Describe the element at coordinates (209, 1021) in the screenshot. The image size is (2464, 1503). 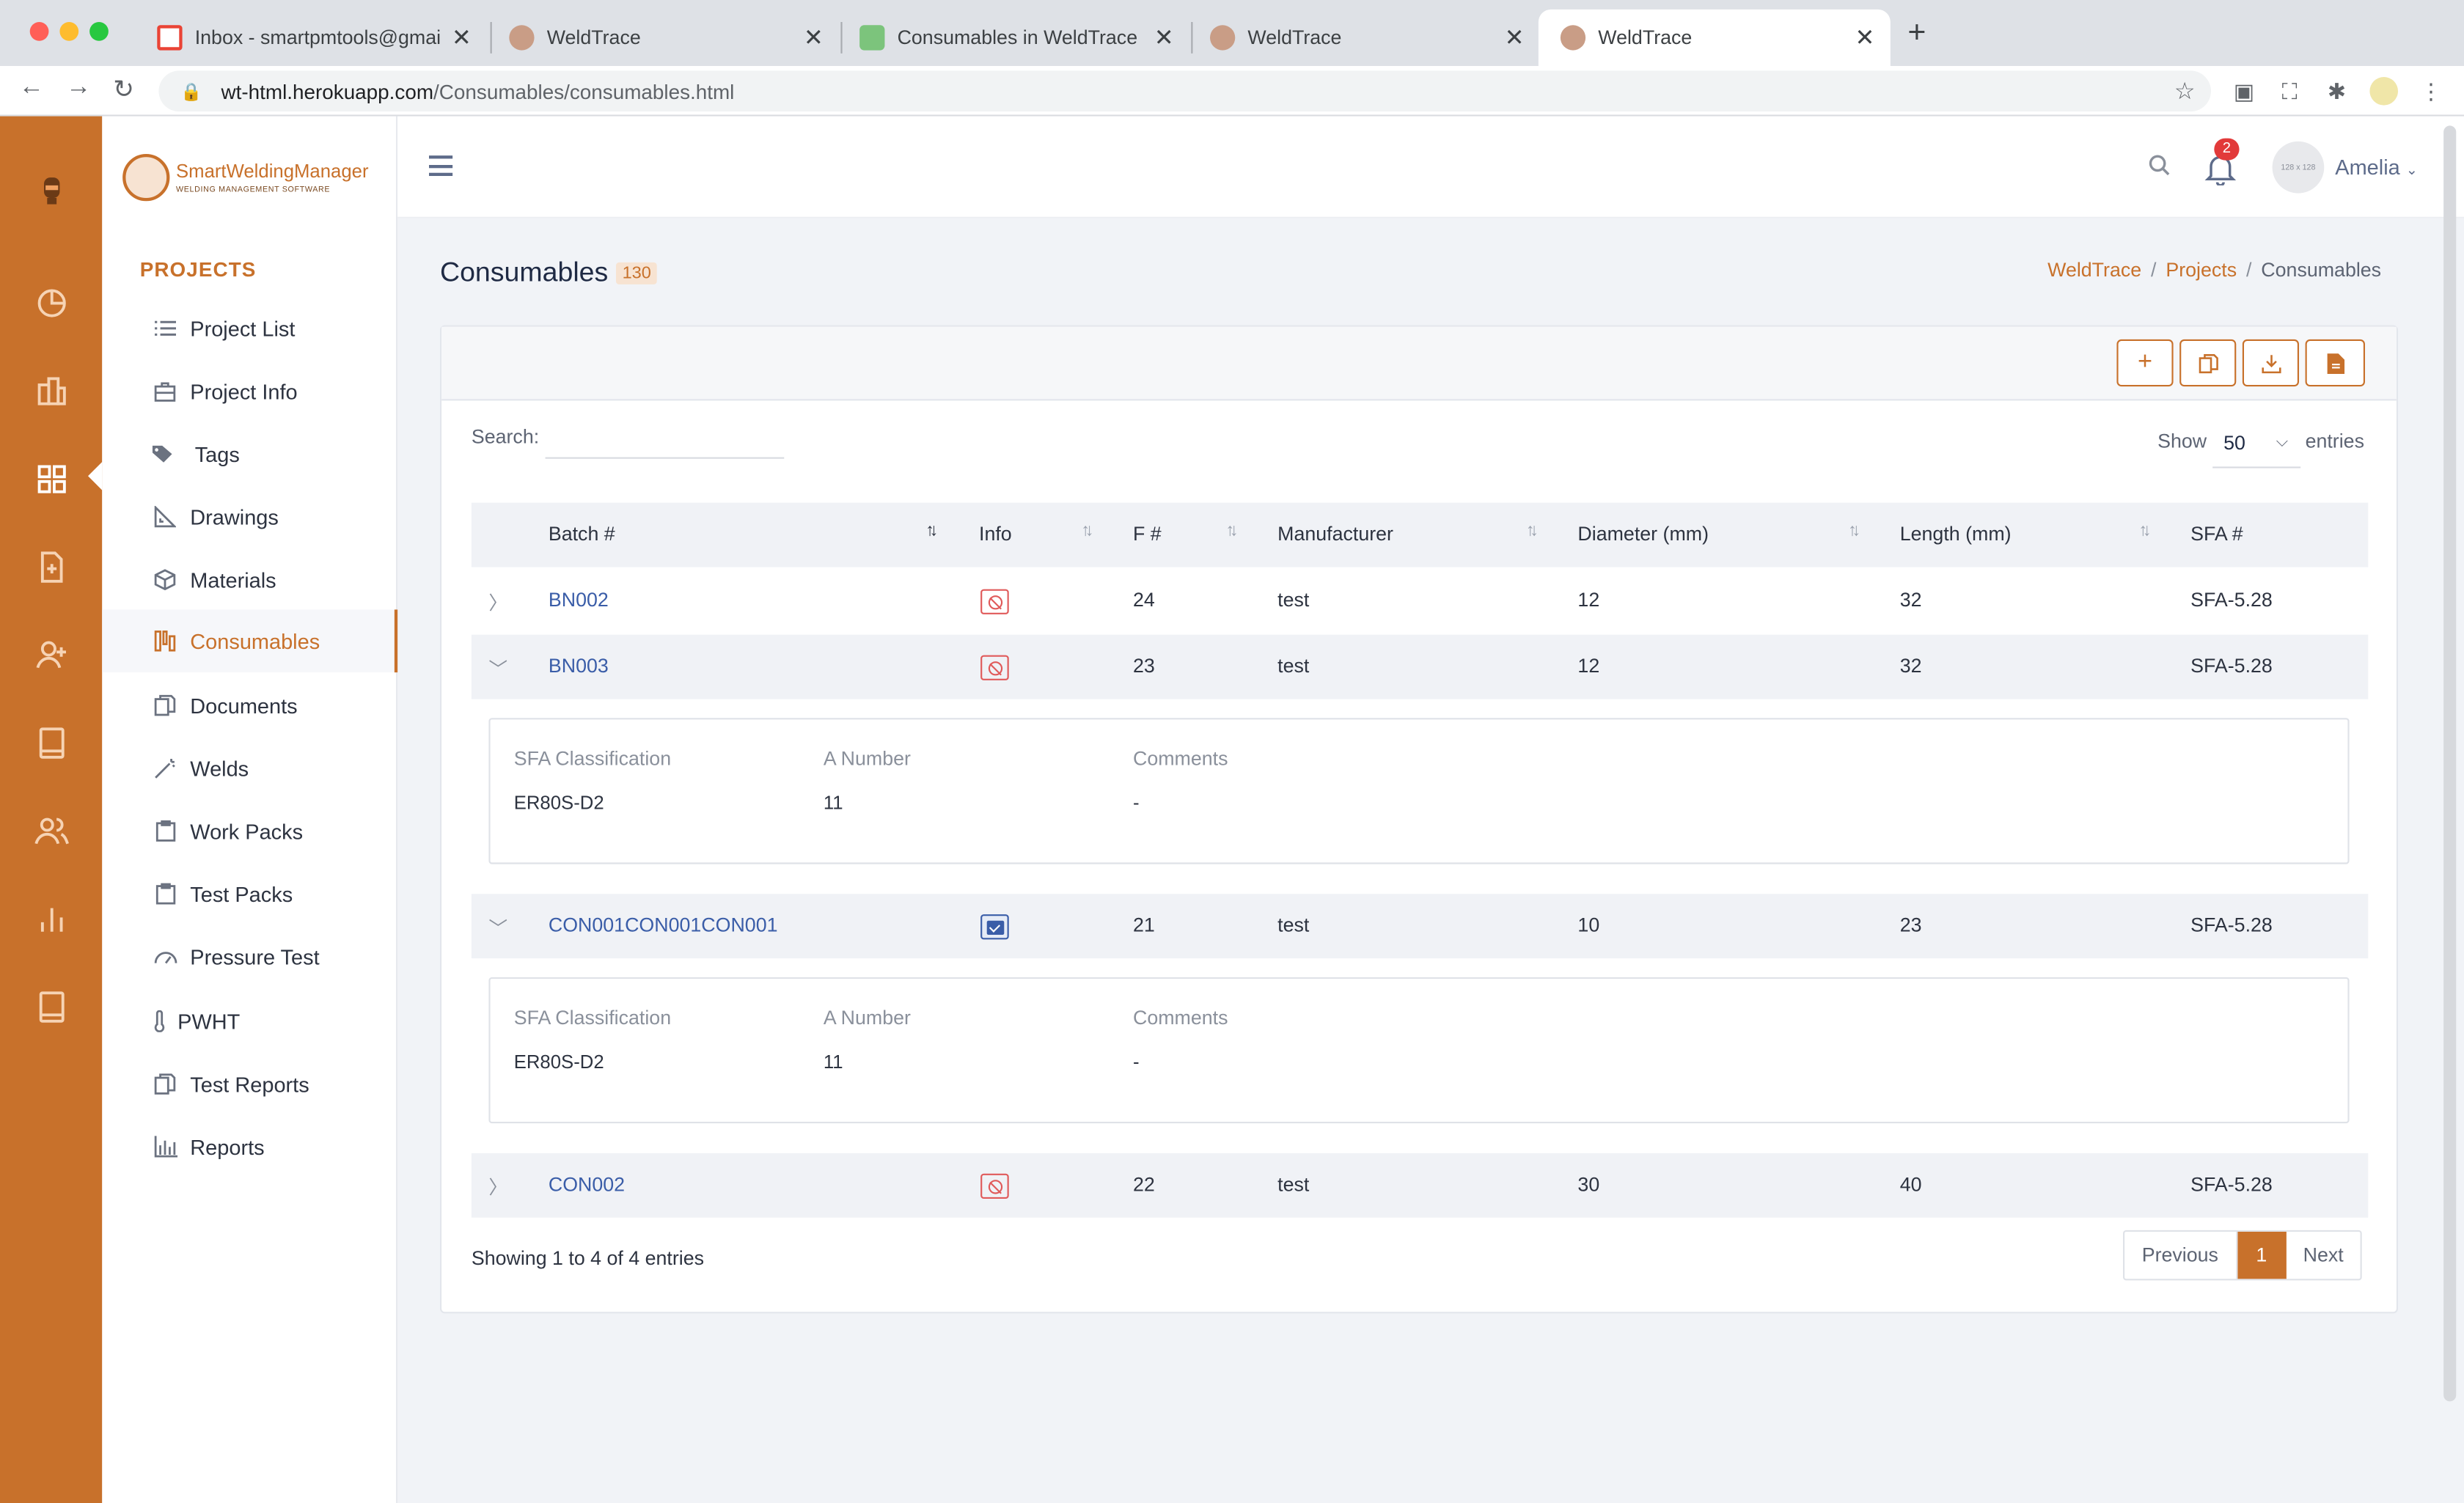
I see `sidebar-item-label: PWHT` at that location.